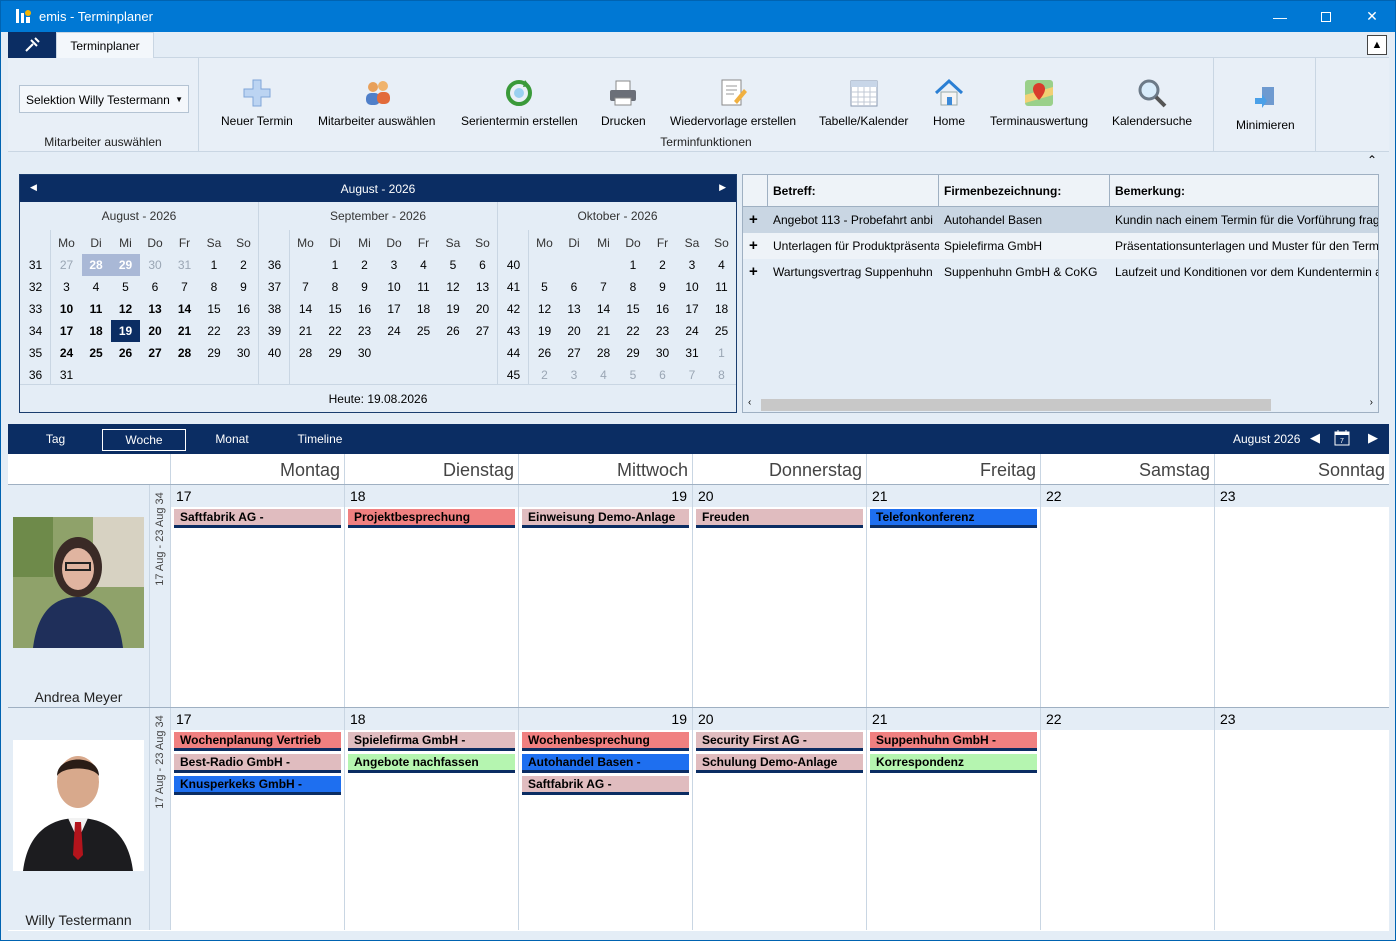  Describe the element at coordinates (1016, 405) in the screenshot. I see `scrollbar-thumb` at that location.